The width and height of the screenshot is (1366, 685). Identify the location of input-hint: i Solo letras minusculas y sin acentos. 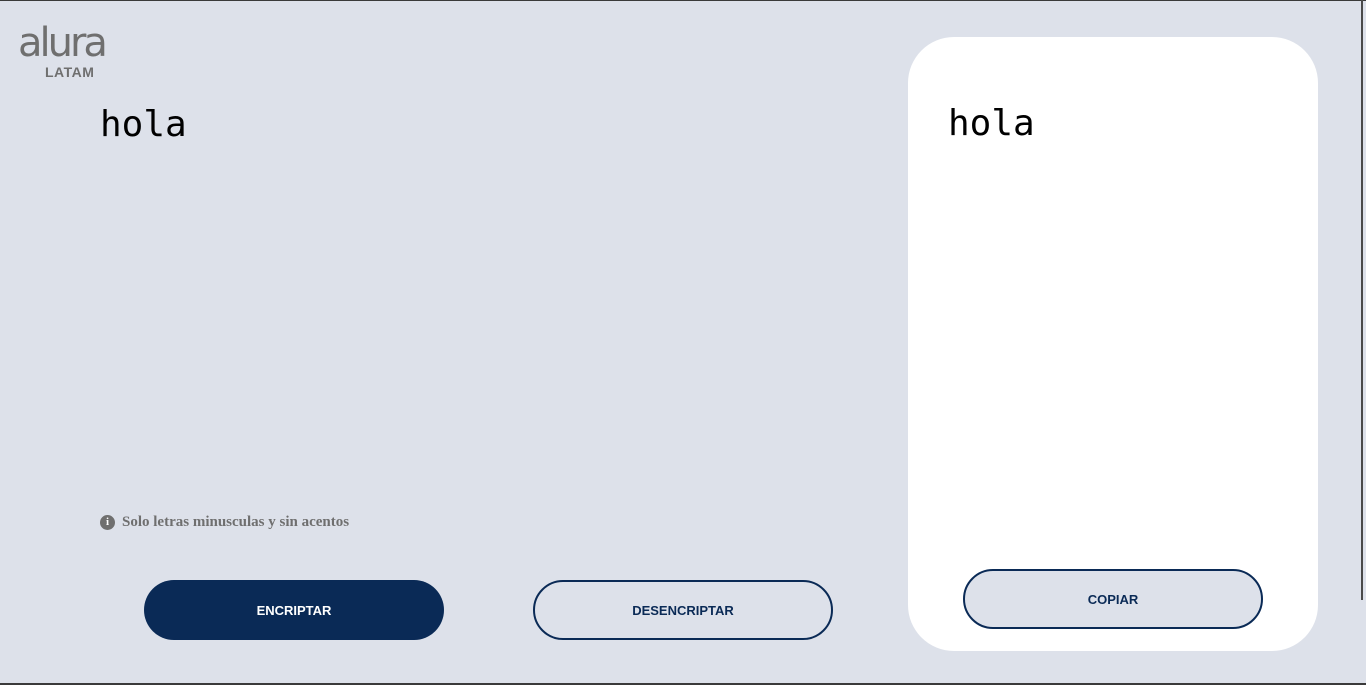
(224, 522).